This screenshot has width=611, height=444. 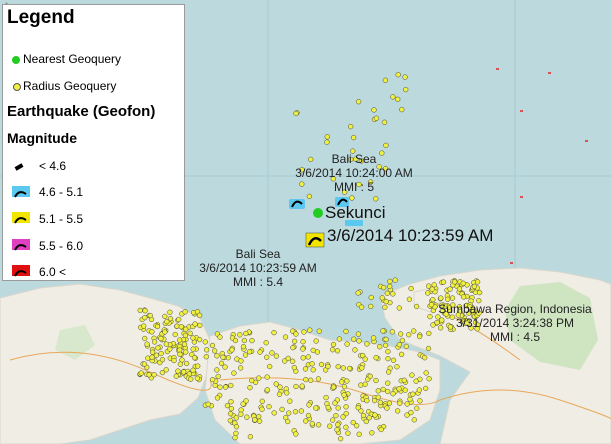 I want to click on nearest-geoquery-point, so click(x=318, y=213).